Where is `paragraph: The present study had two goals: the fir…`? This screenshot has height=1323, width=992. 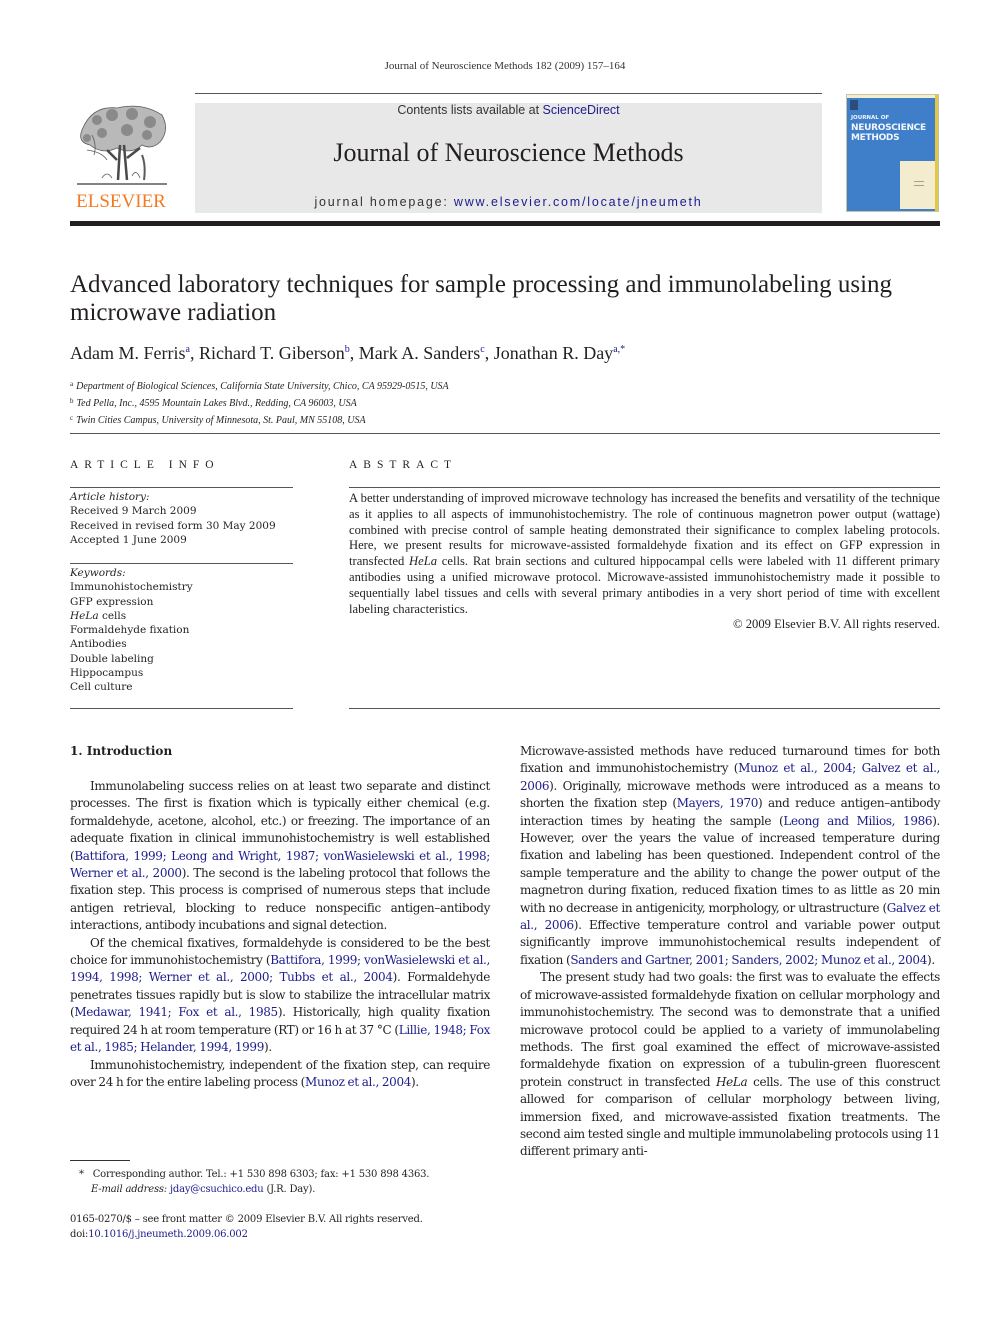 paragraph: The present study had two goals: the fir… is located at coordinates (730, 1064).